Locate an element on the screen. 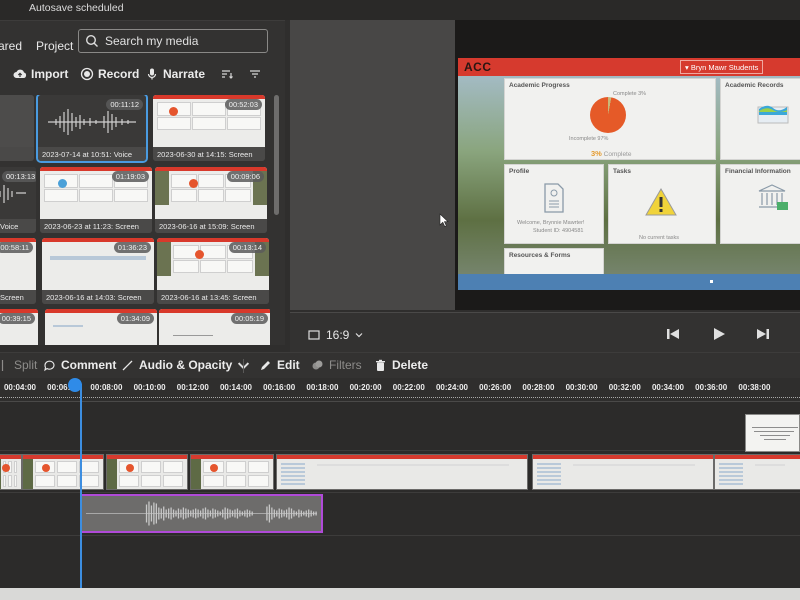  status-bar: Autosave scheduled is located at coordinates (400, 10).